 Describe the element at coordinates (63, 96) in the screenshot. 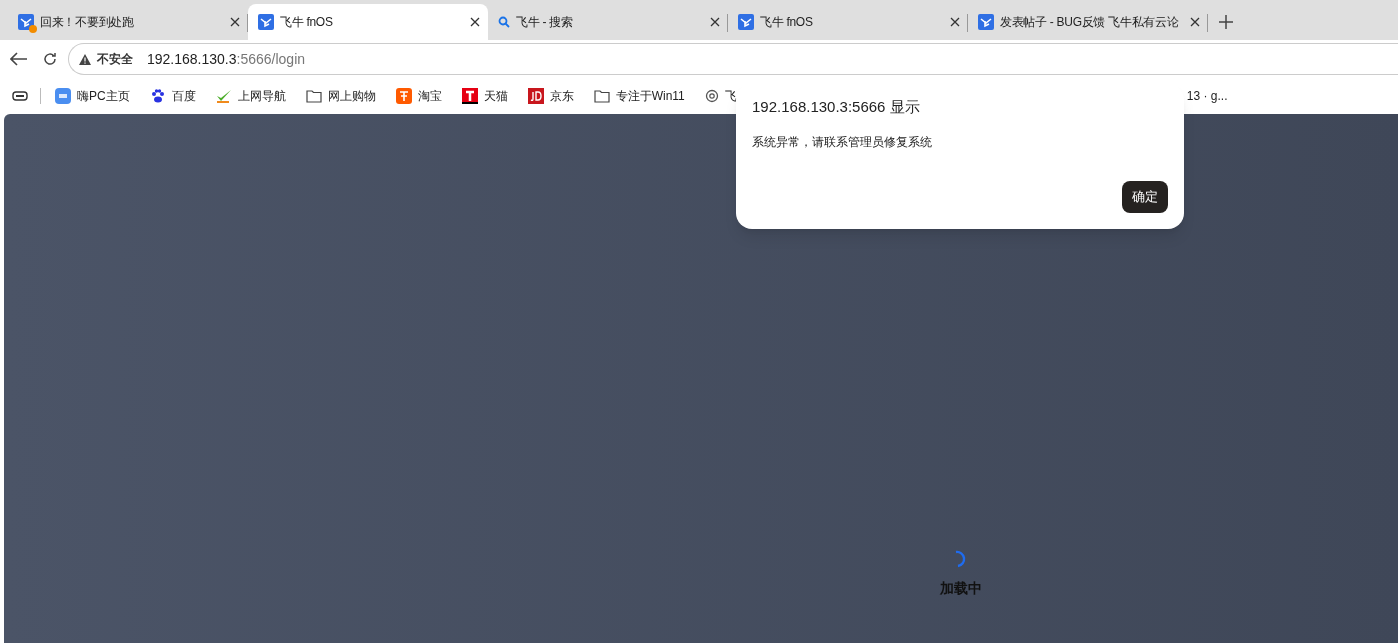

I see `hipc-logo-icon` at that location.